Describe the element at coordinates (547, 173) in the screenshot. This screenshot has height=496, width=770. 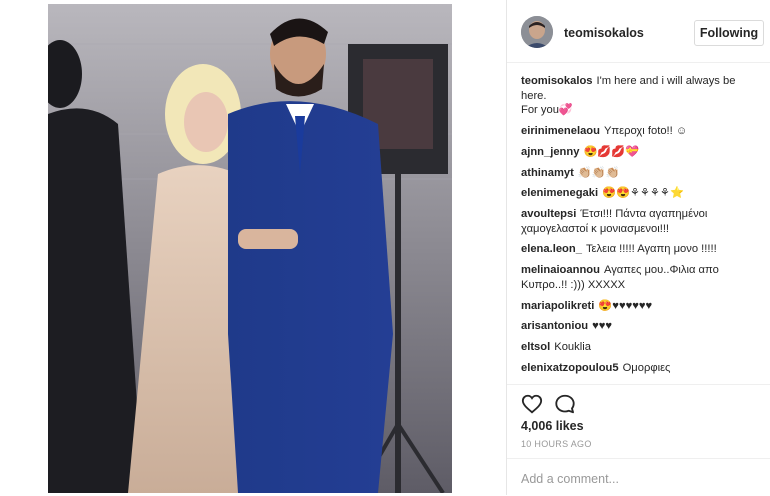
I see `comment-username: athinamyt` at that location.